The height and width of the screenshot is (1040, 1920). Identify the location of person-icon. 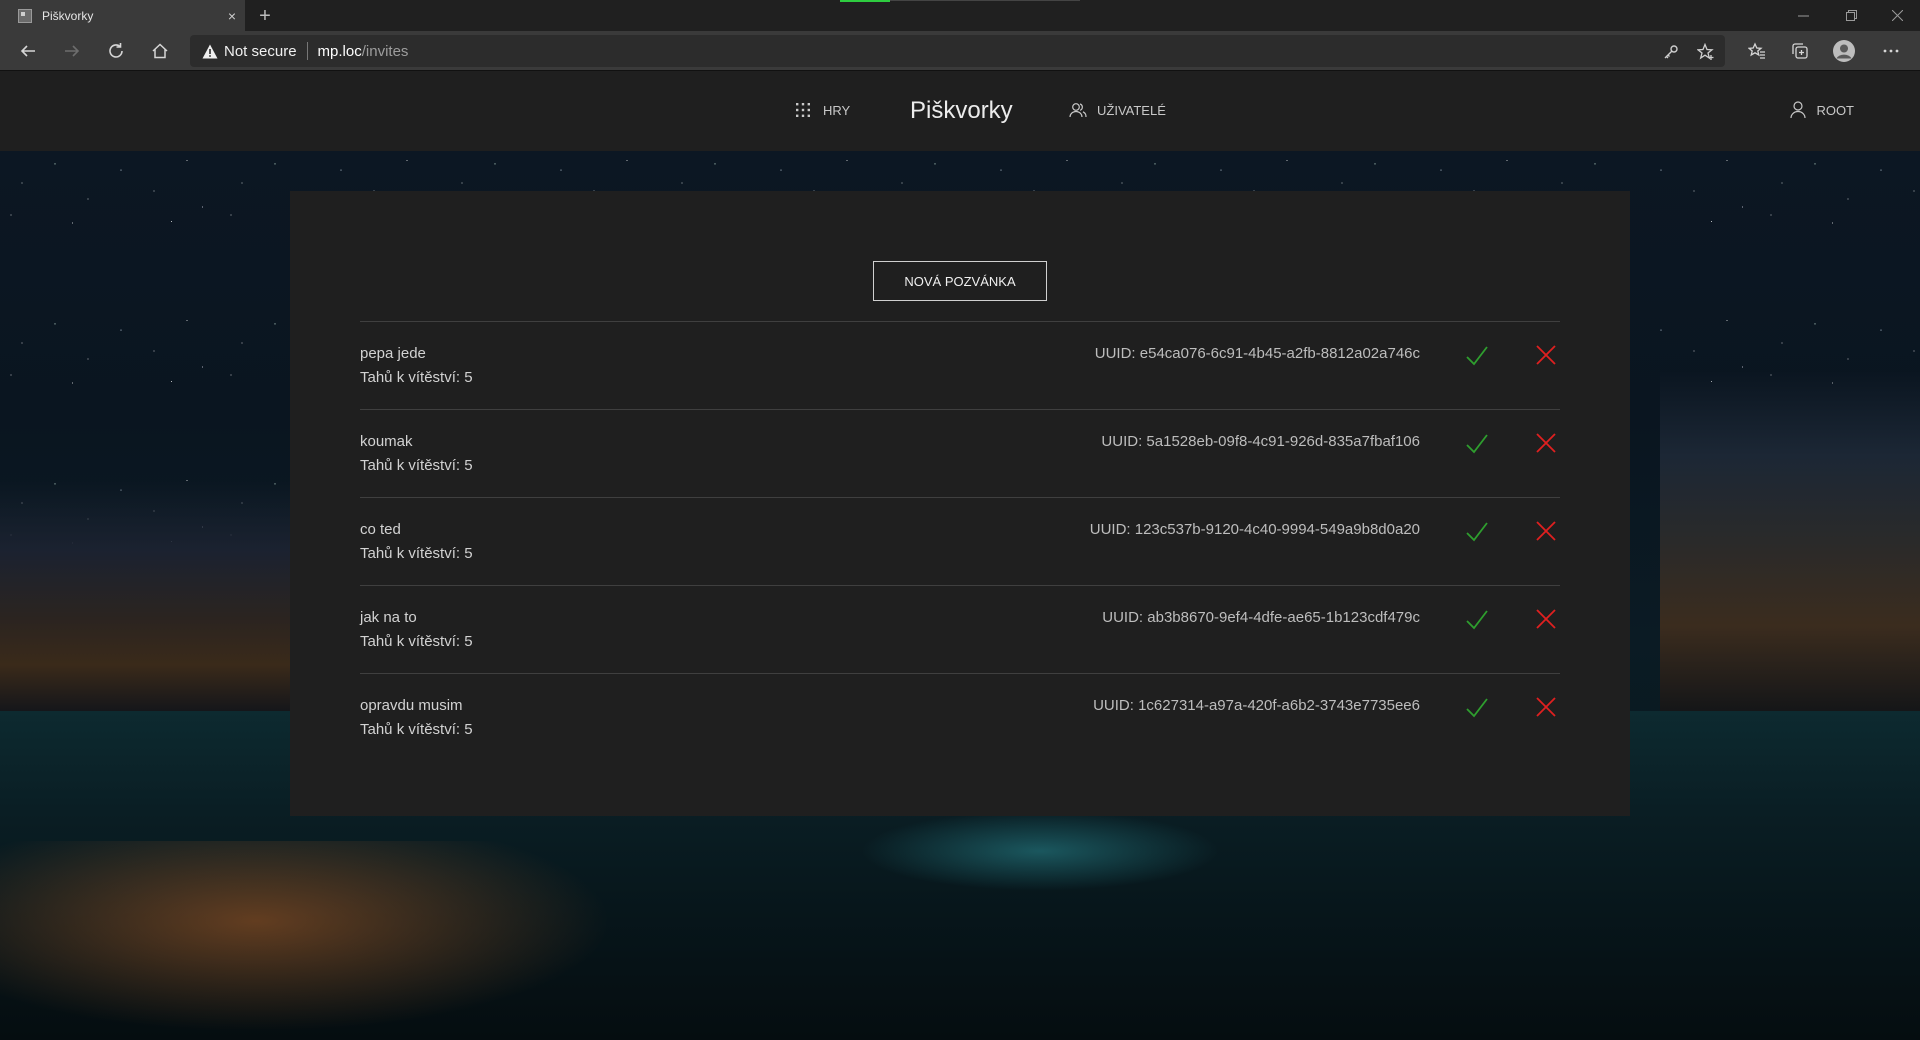
(1798, 110).